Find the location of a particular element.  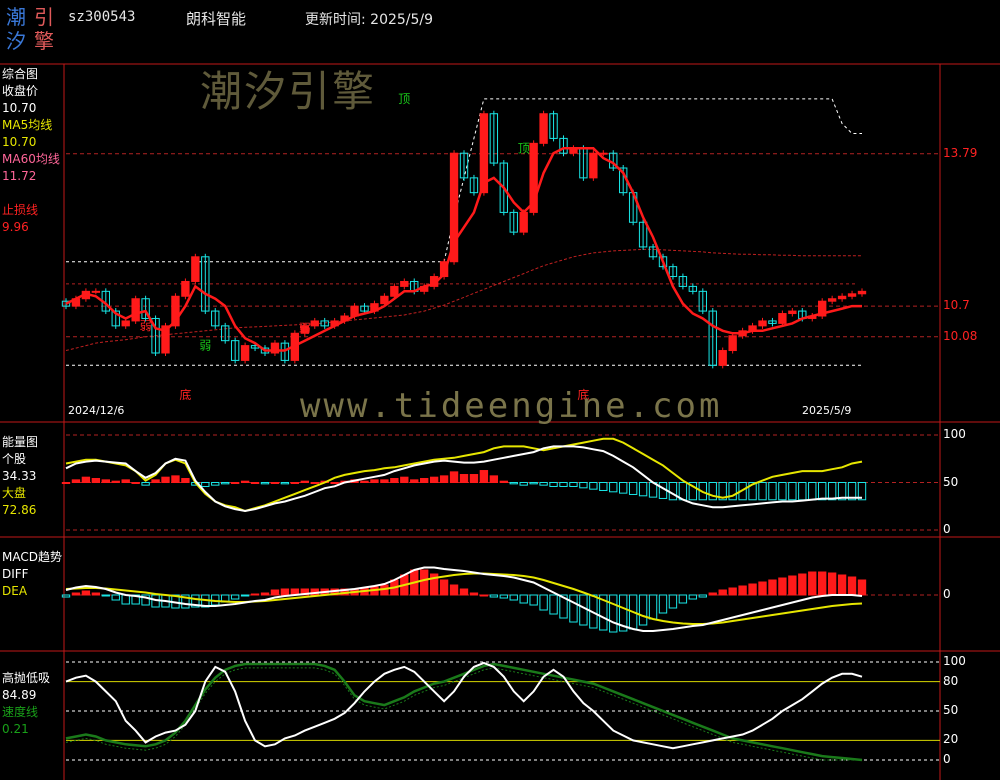

energy-axis-label: 100 is located at coordinates (954, 434).